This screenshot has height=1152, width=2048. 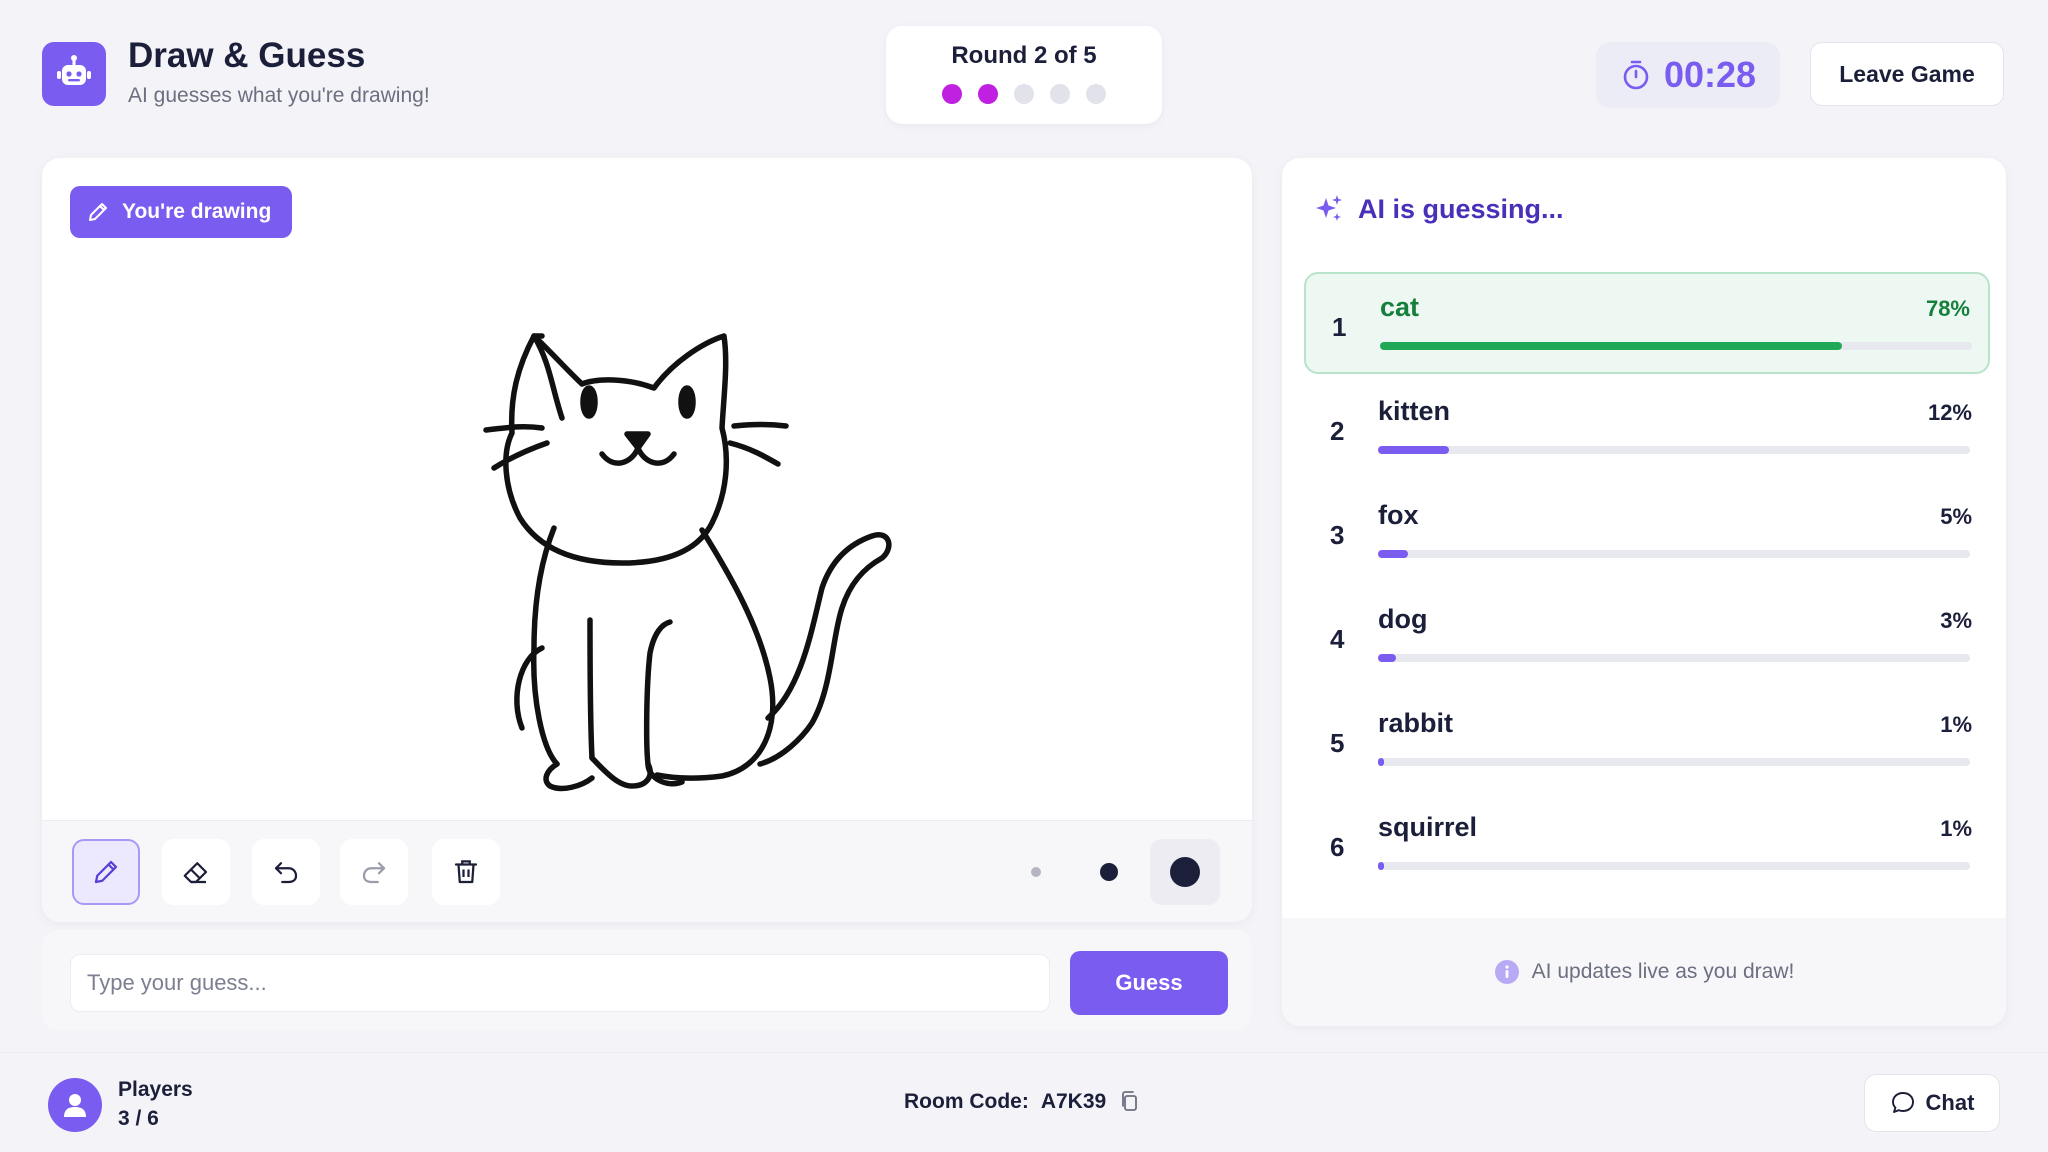 I want to click on redo-icon, so click(x=374, y=873).